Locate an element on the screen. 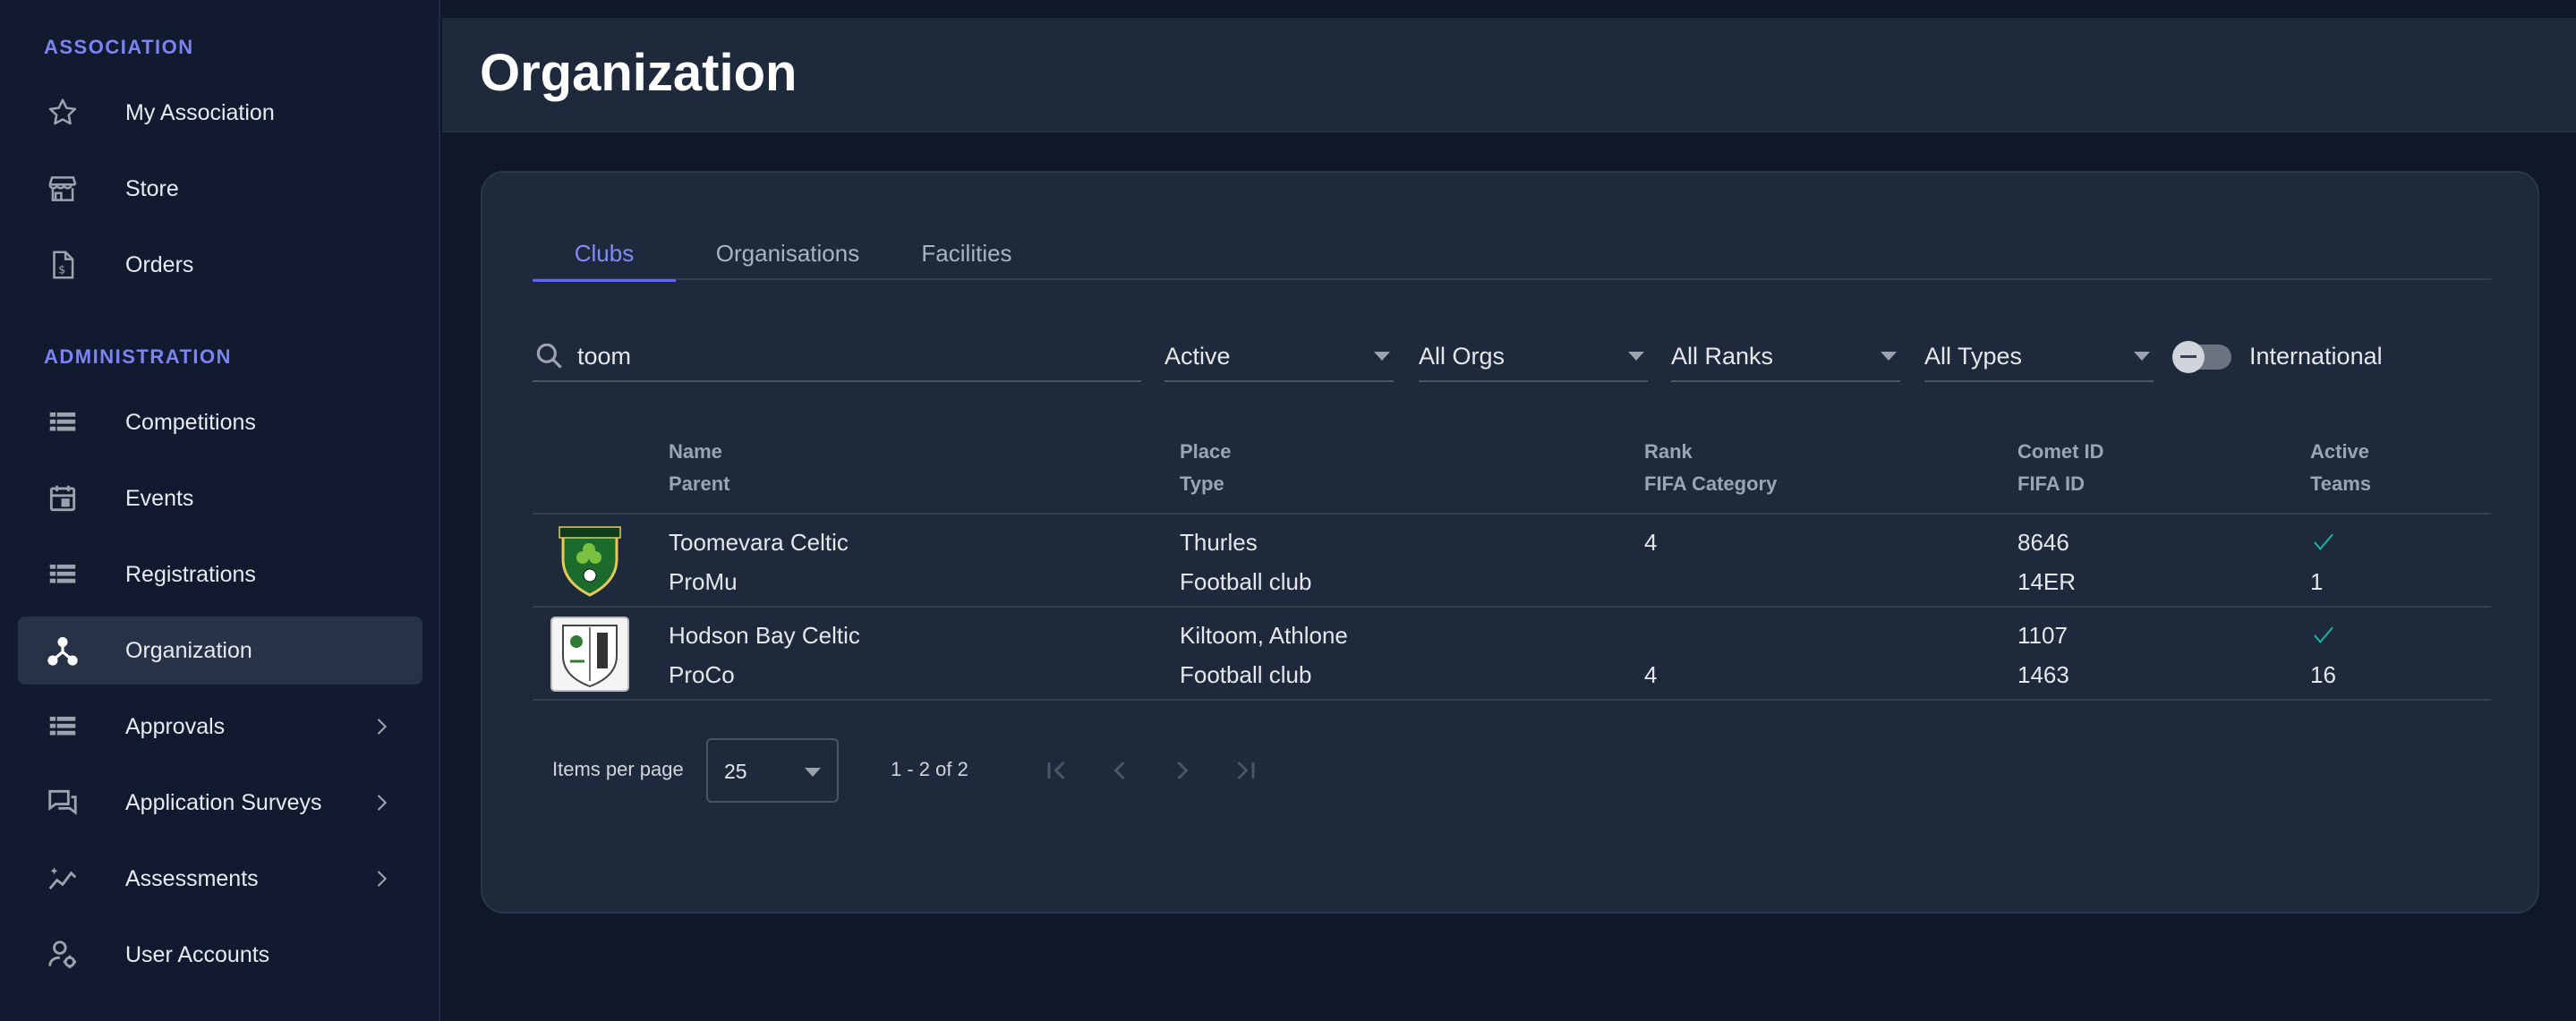  items-per-page-label: Items per page is located at coordinates (618, 769).